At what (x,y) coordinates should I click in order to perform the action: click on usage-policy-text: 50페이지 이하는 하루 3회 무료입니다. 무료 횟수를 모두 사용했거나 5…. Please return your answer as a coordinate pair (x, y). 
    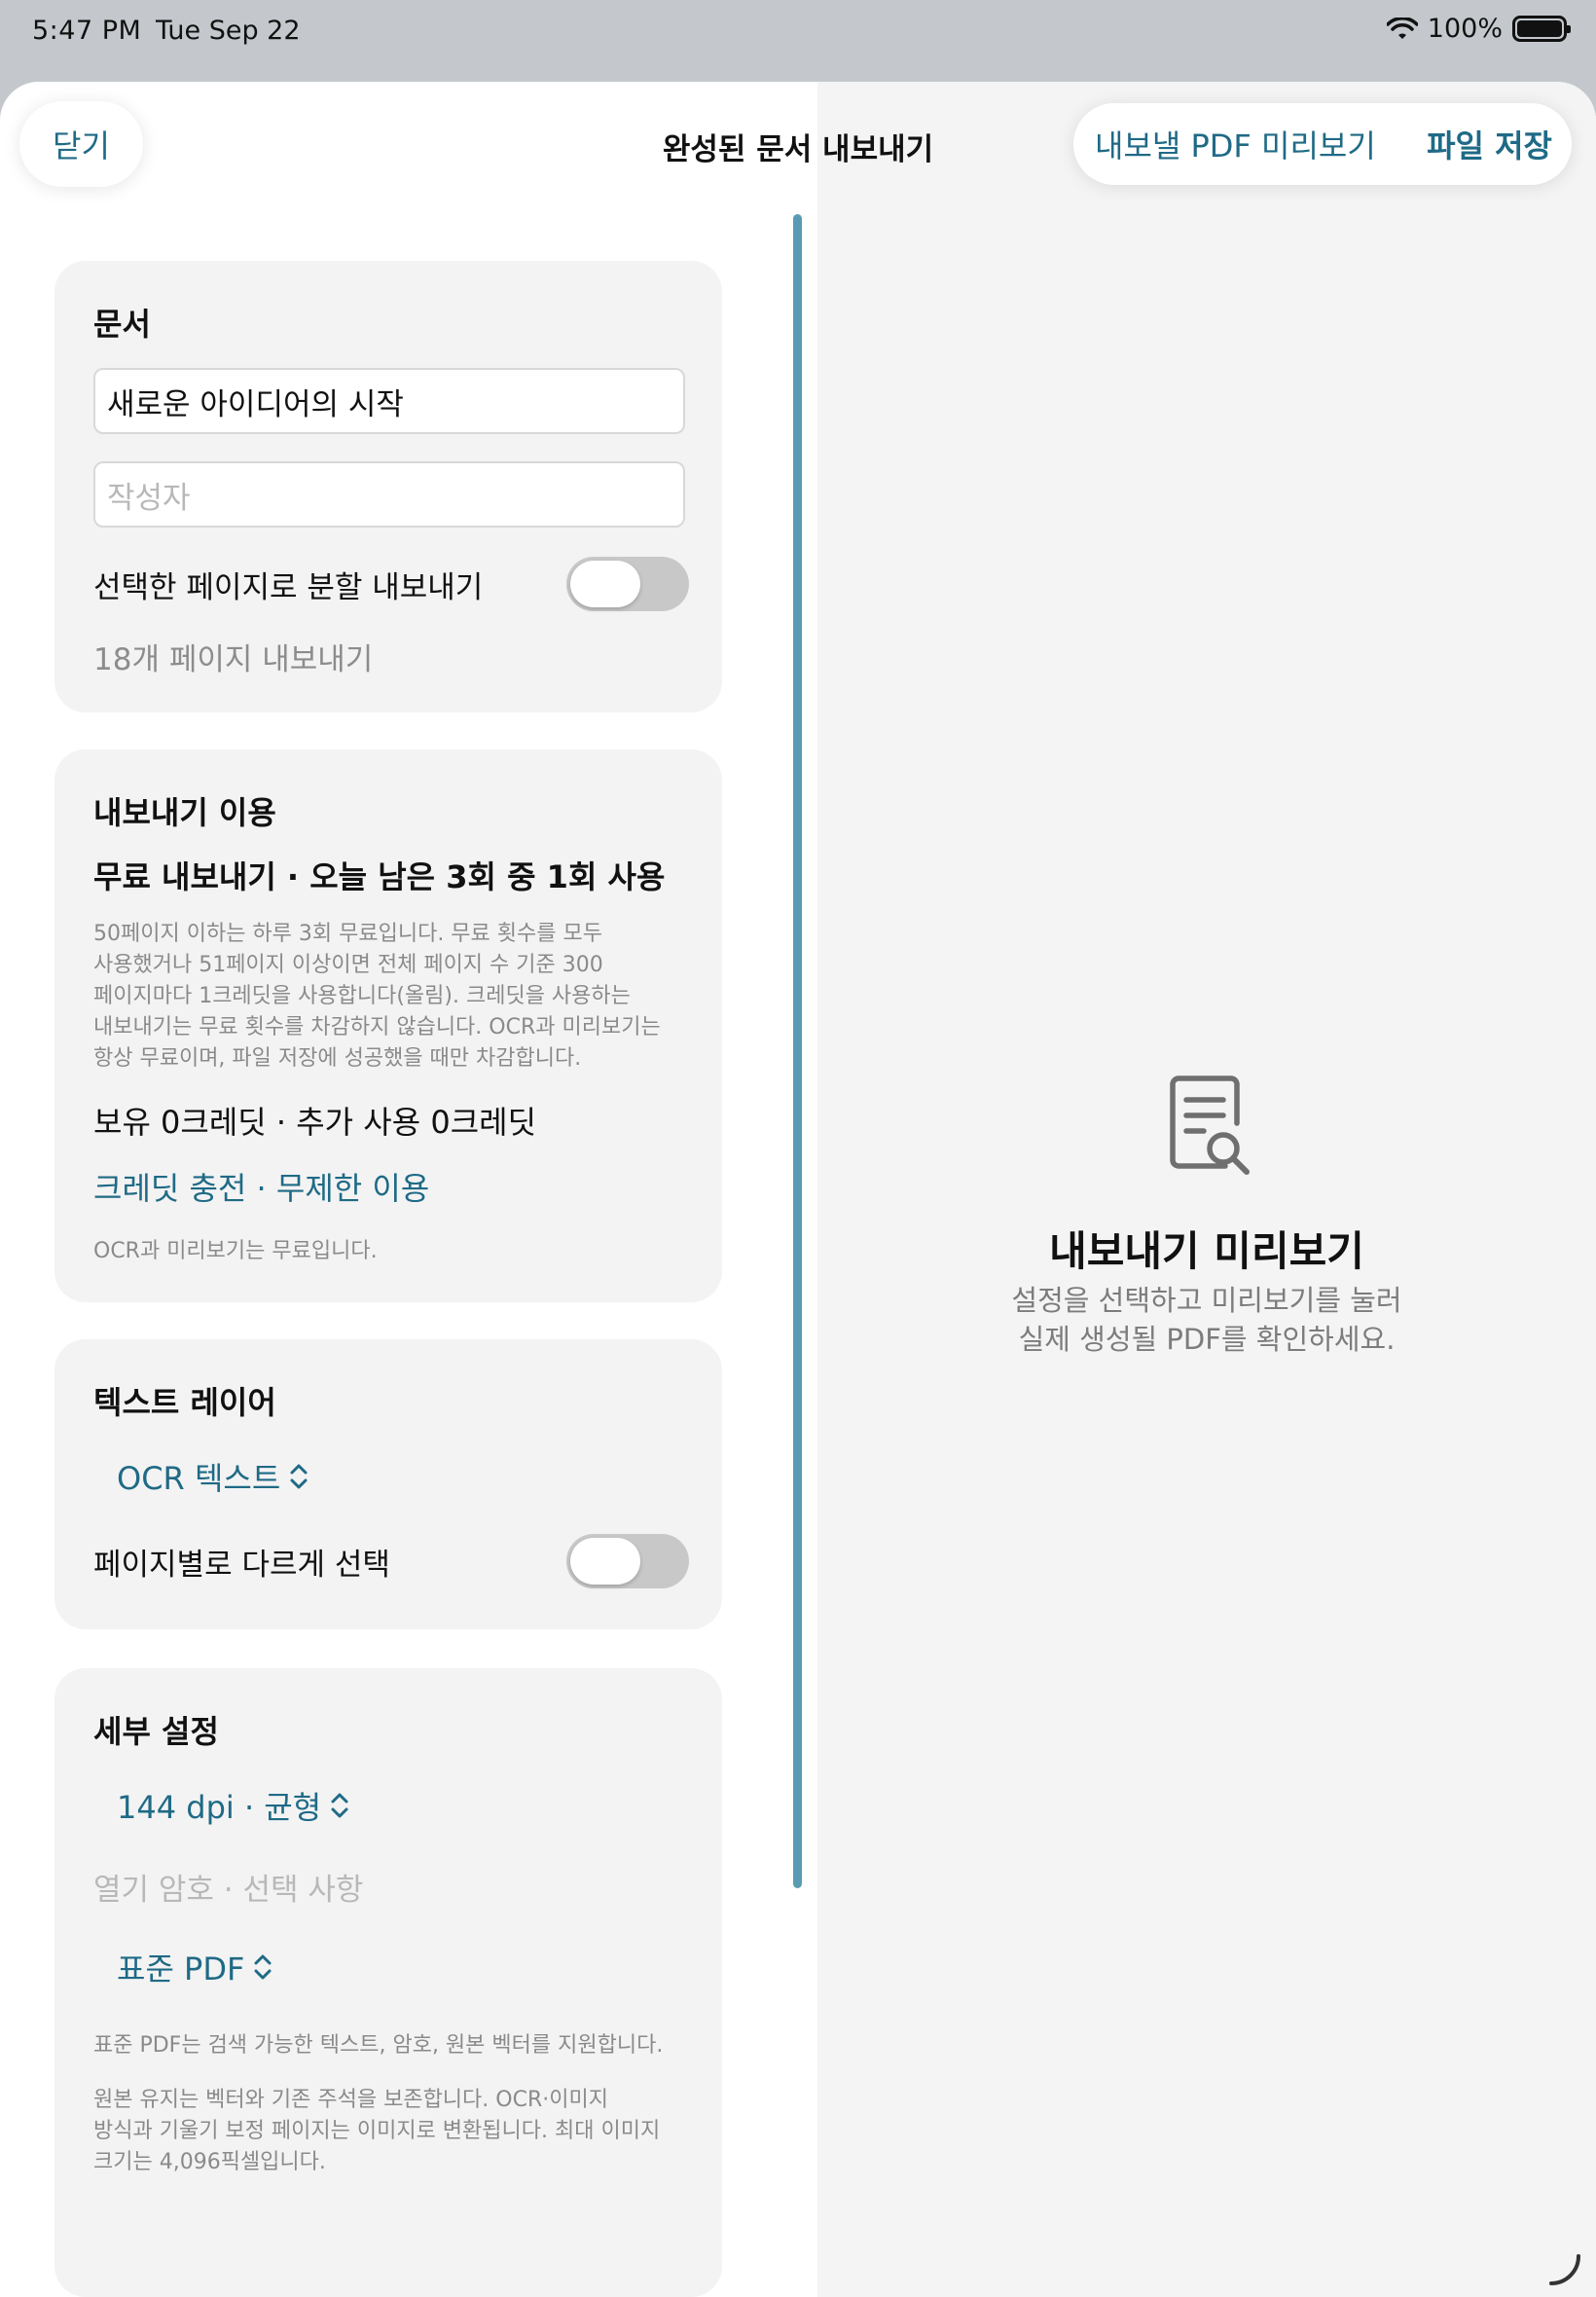
    Looking at the image, I should click on (377, 996).